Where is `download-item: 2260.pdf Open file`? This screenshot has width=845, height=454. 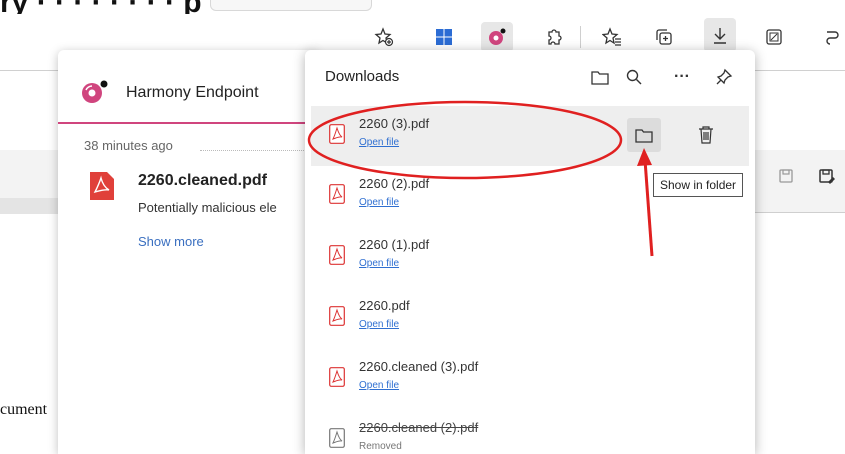 download-item: 2260.pdf Open file is located at coordinates (530, 318).